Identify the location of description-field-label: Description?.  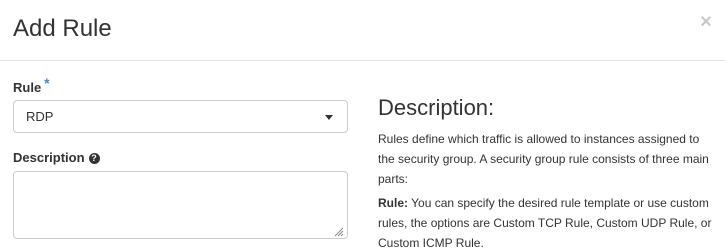
(56, 158).